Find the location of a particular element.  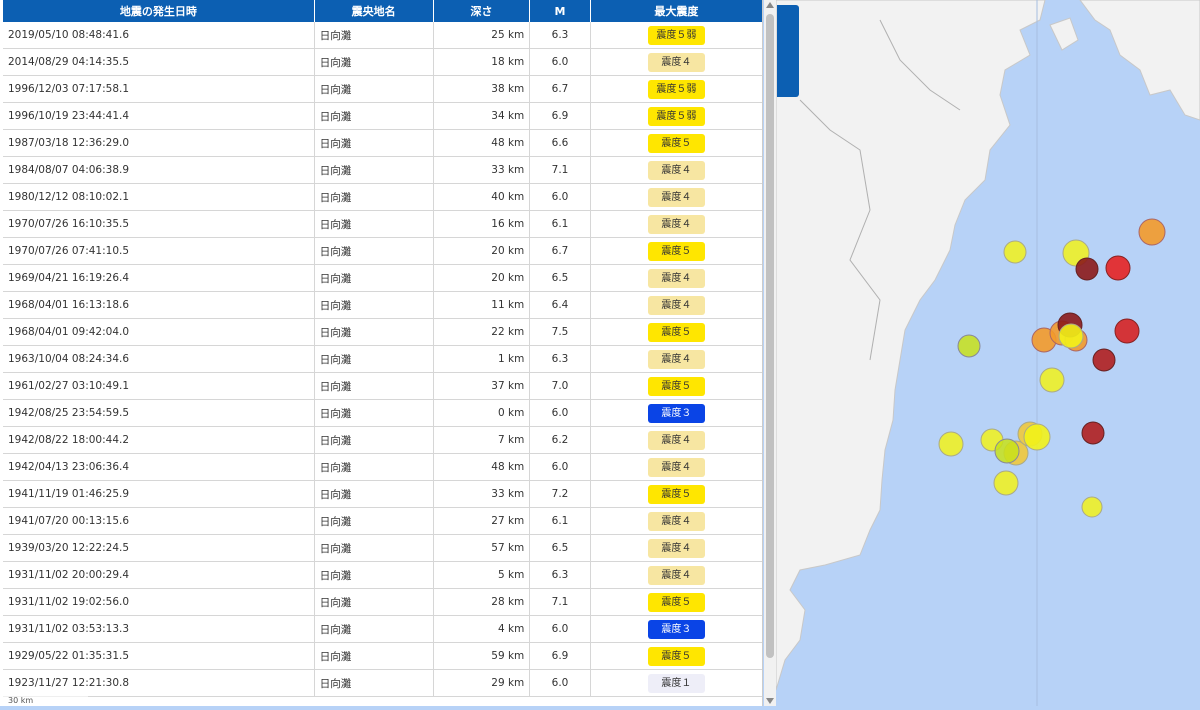

column-header-place: 震央地名 is located at coordinates (374, 11).